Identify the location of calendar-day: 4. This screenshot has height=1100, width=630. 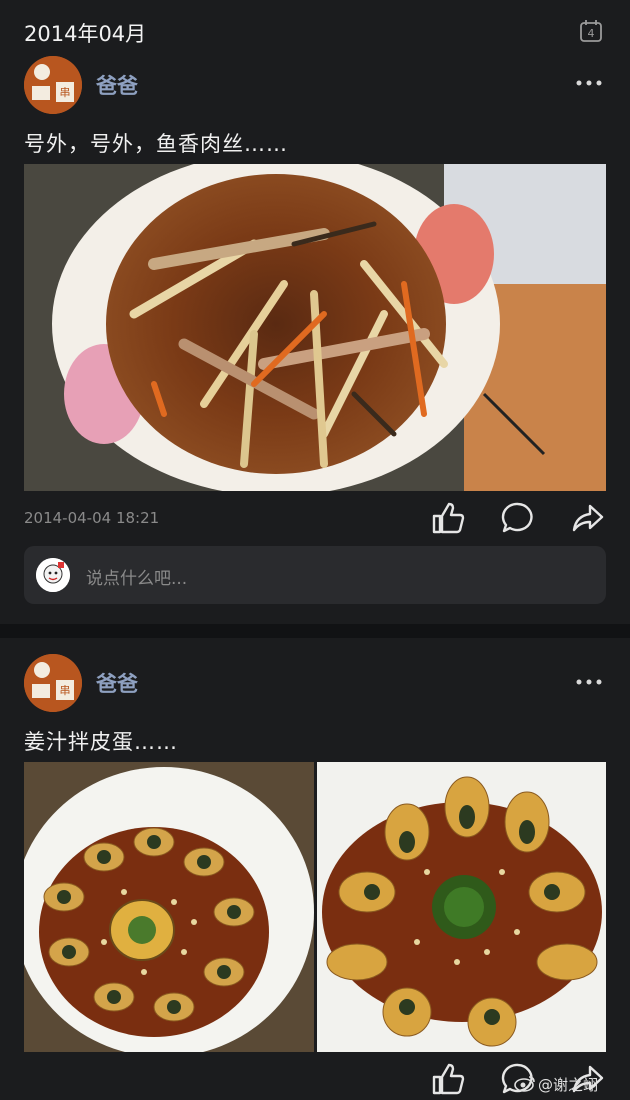
(591, 33).